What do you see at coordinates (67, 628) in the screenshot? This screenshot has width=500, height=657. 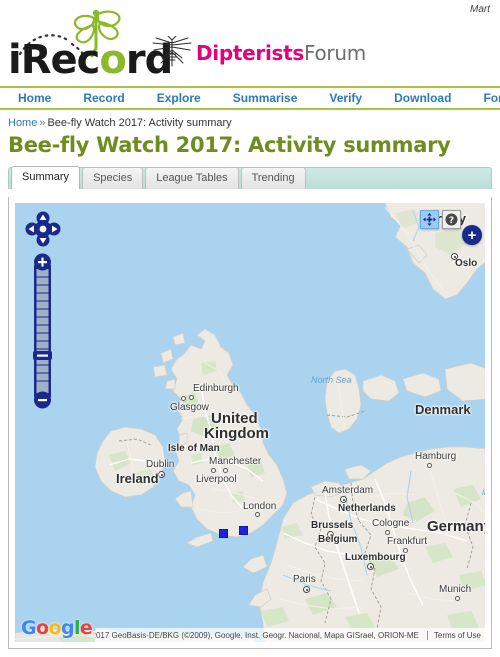 I see `google-logo-letter-g2: g` at bounding box center [67, 628].